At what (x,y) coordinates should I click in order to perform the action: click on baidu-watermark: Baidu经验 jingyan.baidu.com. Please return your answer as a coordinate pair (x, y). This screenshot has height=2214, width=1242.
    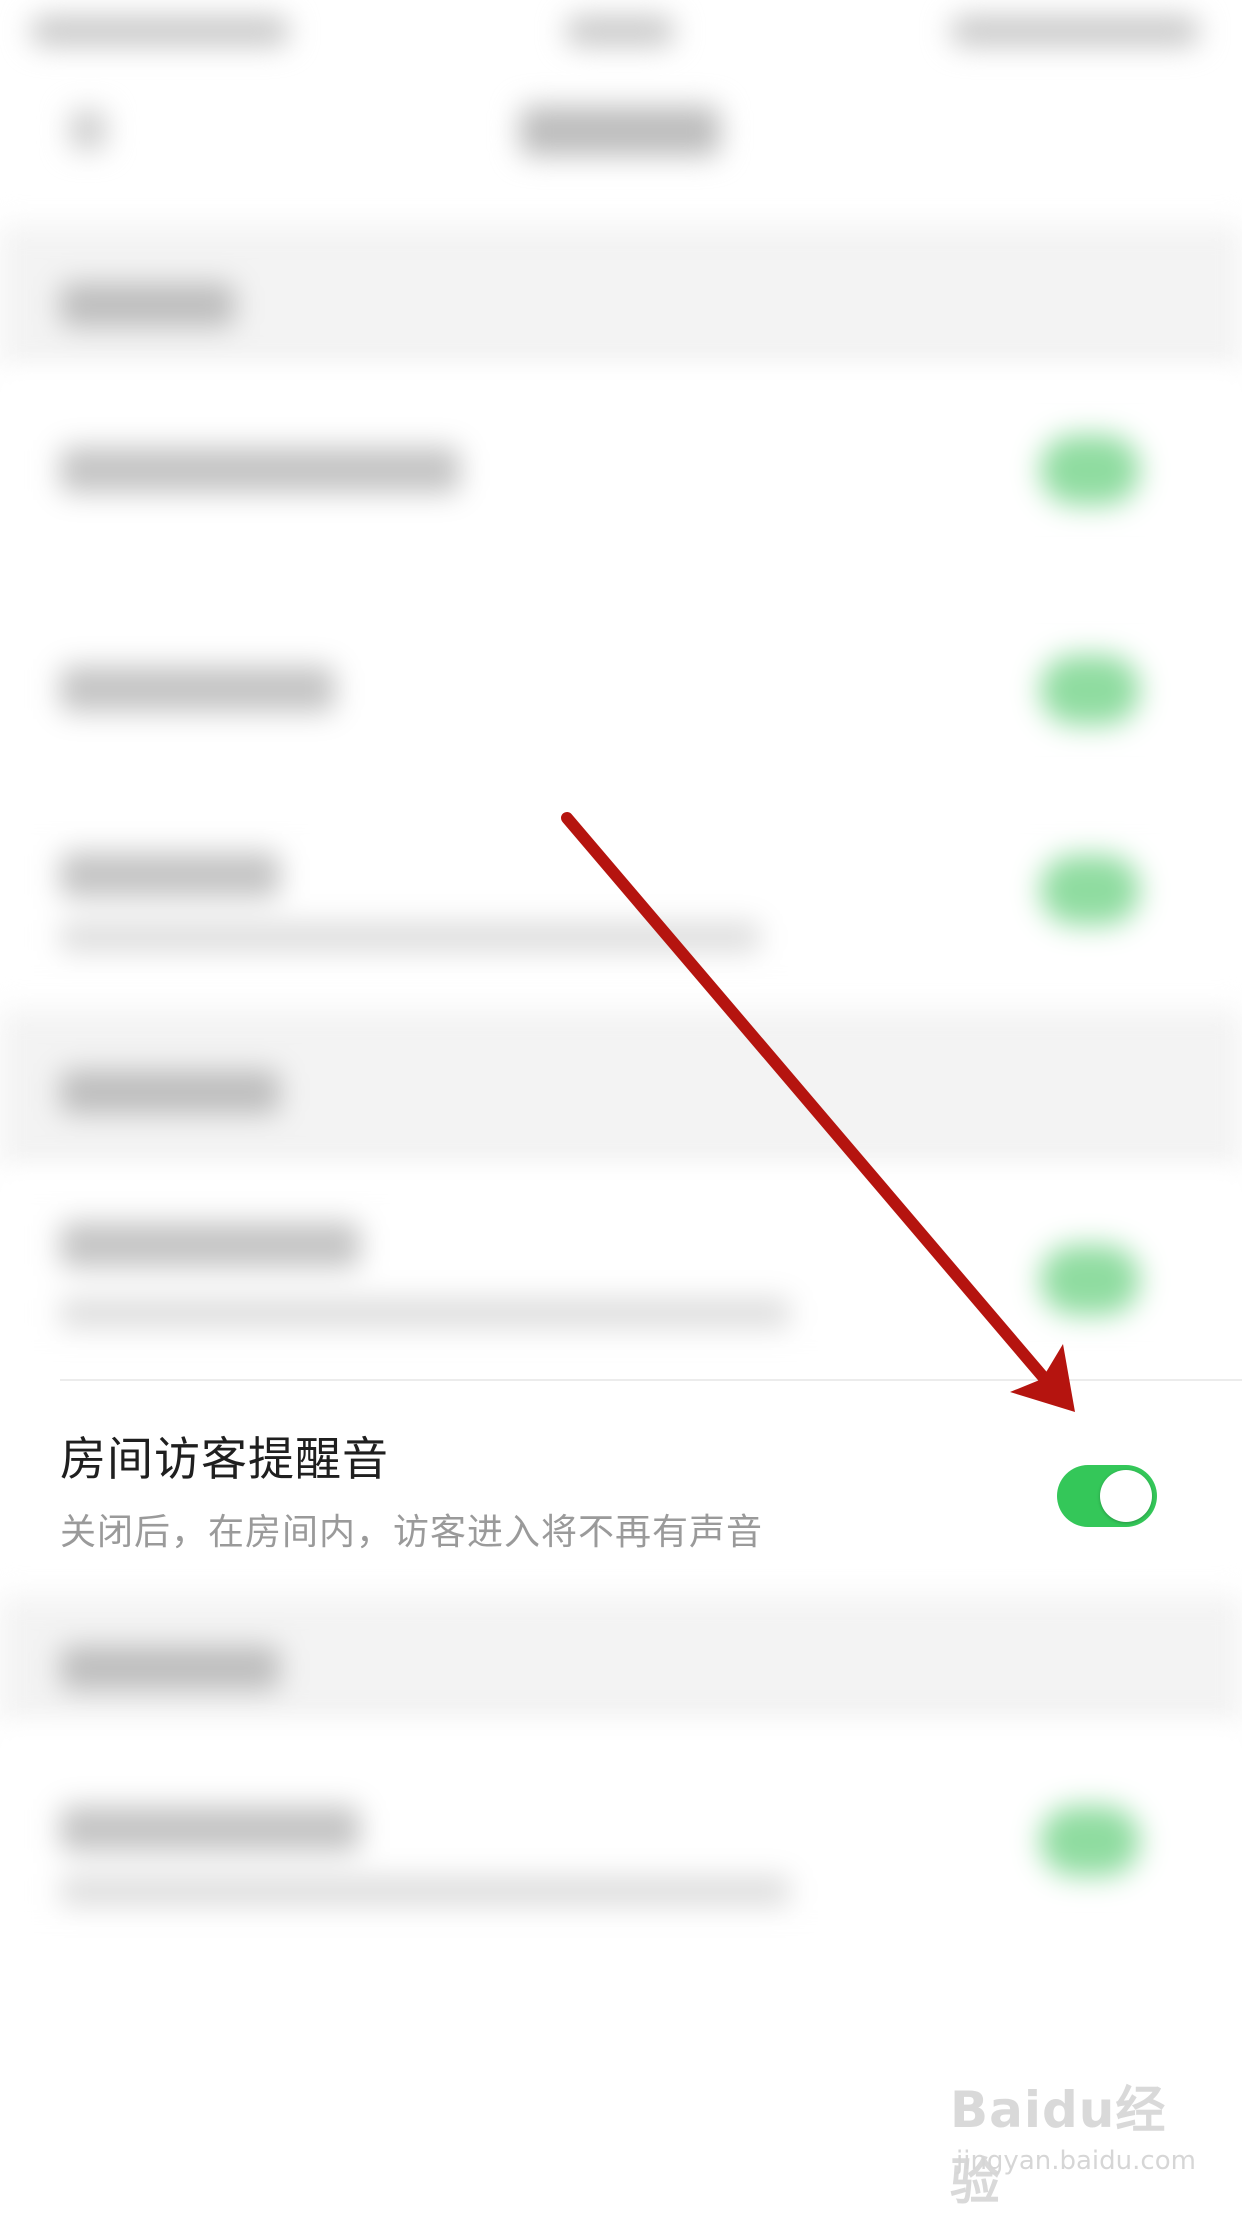
    Looking at the image, I should click on (1075, 2140).